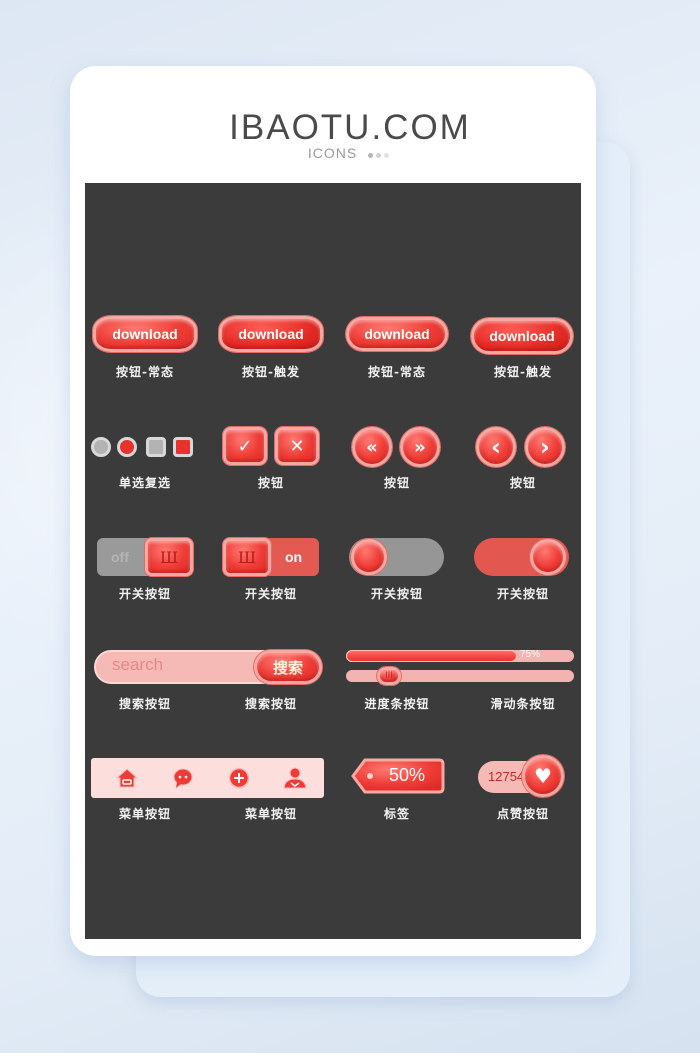  I want to click on next-button: ›, so click(545, 447).